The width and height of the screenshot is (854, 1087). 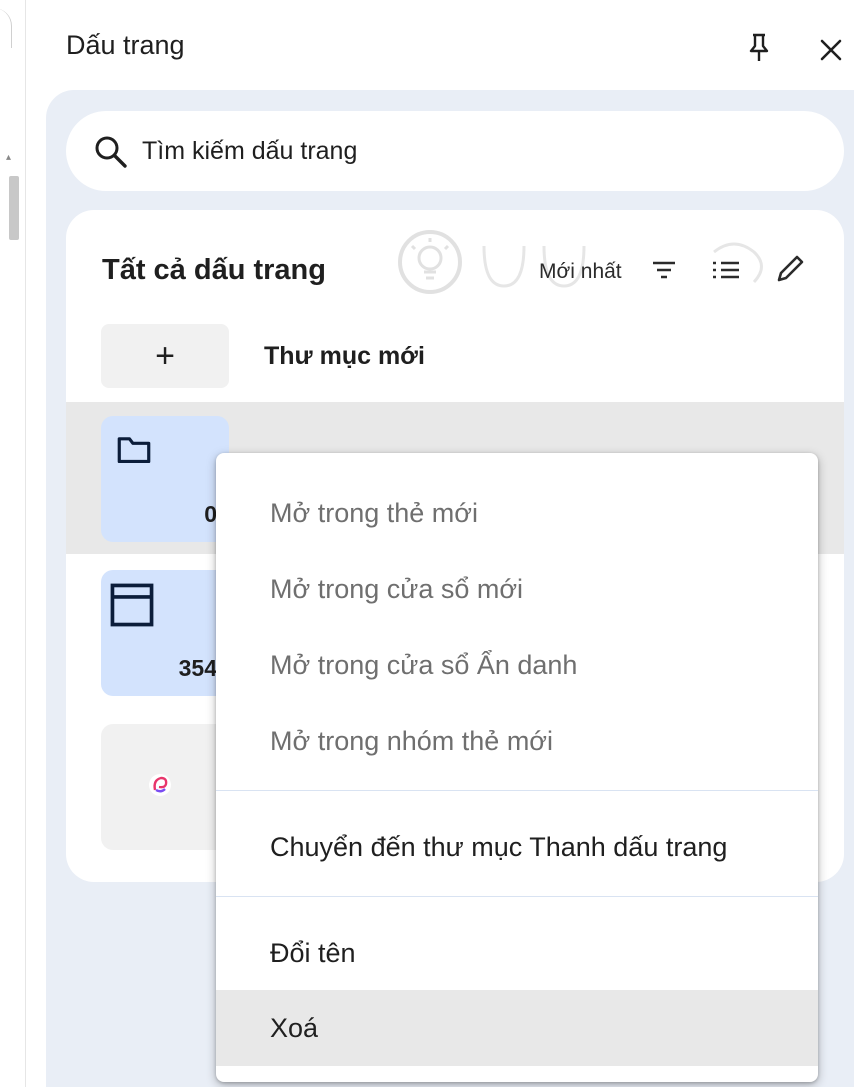 What do you see at coordinates (134, 450) in the screenshot?
I see `folder-icon` at bounding box center [134, 450].